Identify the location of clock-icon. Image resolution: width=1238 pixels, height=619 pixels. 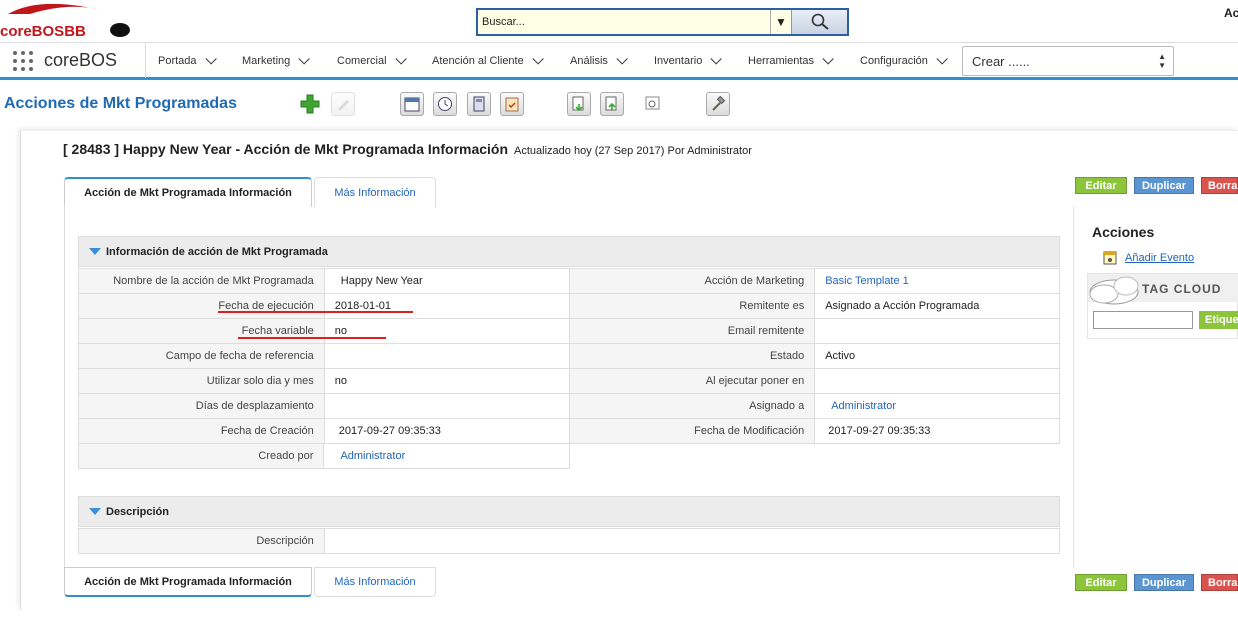
(445, 104).